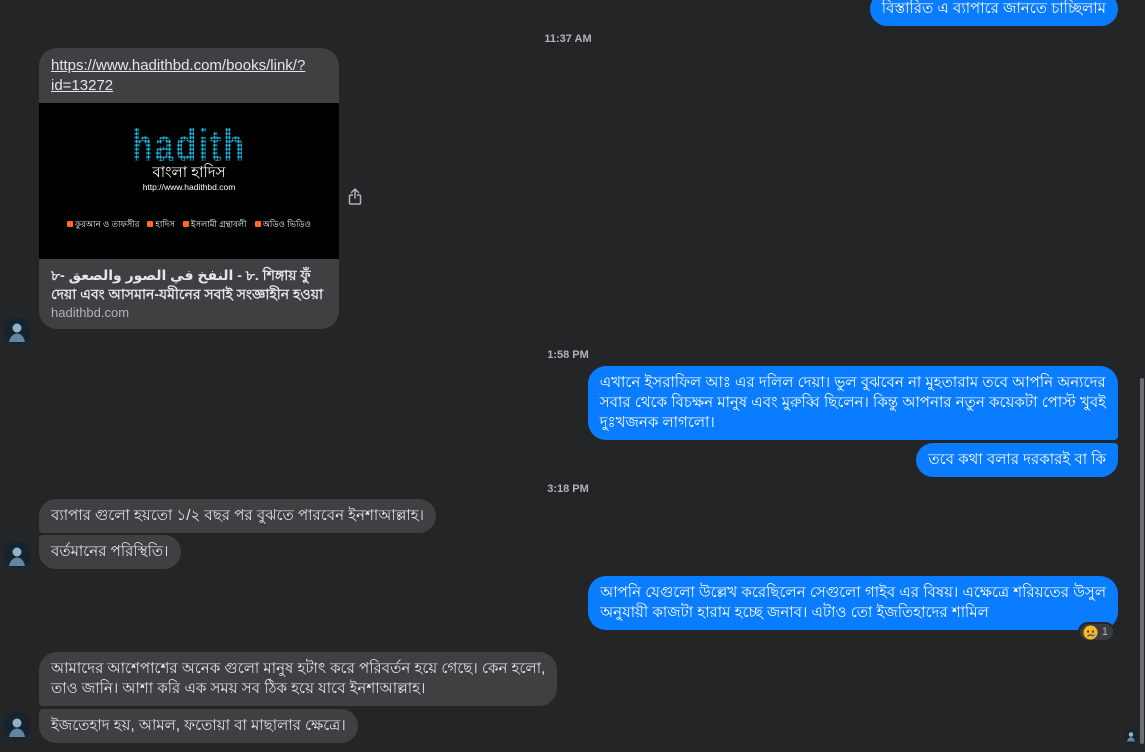  I want to click on reaction-count: 1, so click(1104, 632).